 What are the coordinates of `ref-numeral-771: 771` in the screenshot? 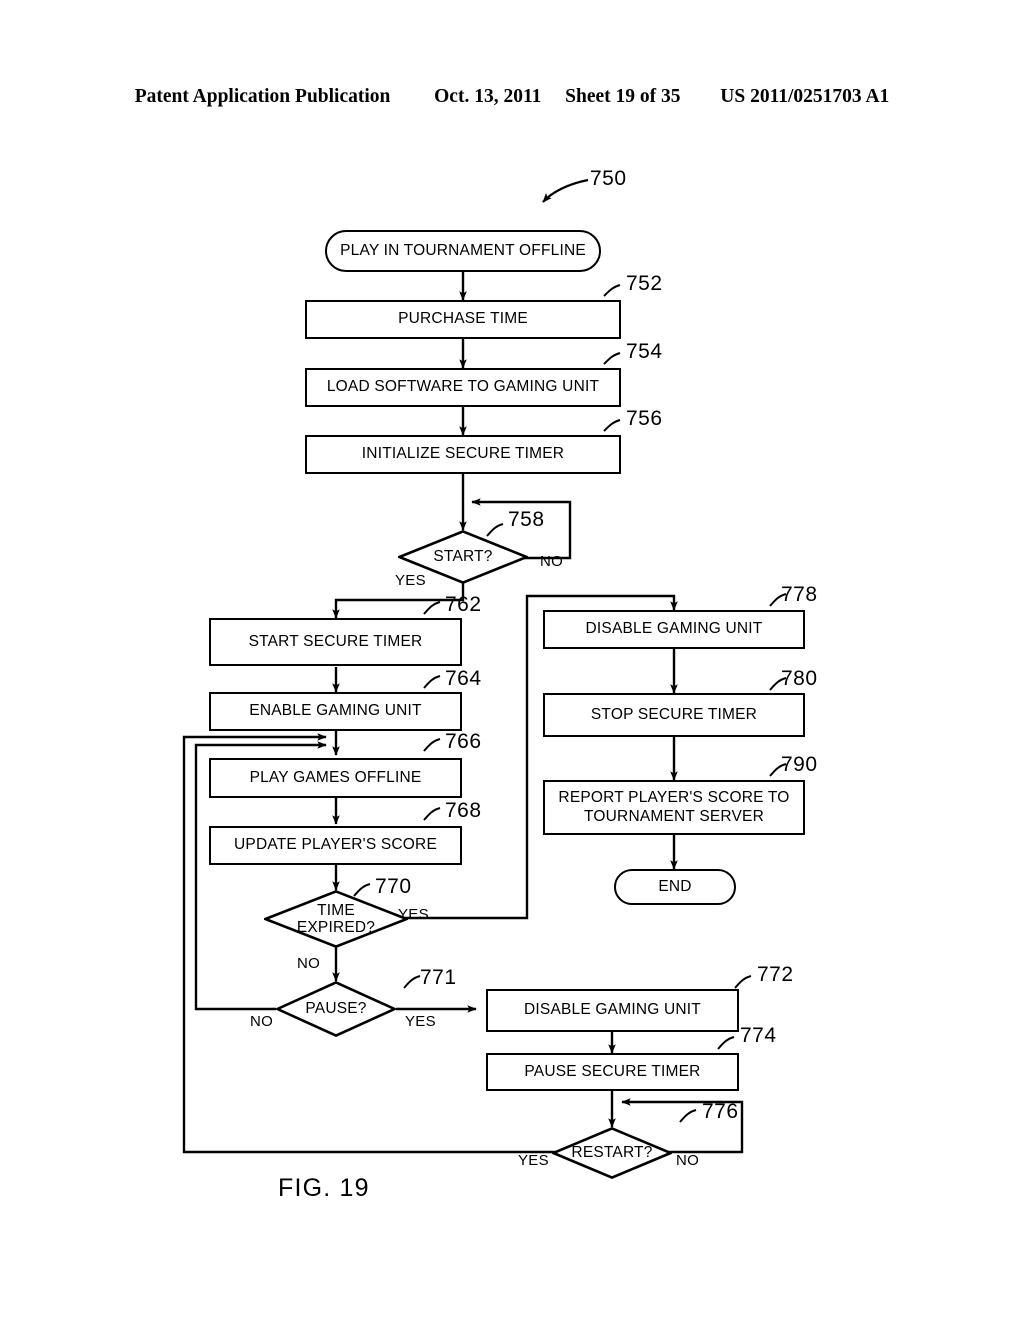 It's located at (438, 977).